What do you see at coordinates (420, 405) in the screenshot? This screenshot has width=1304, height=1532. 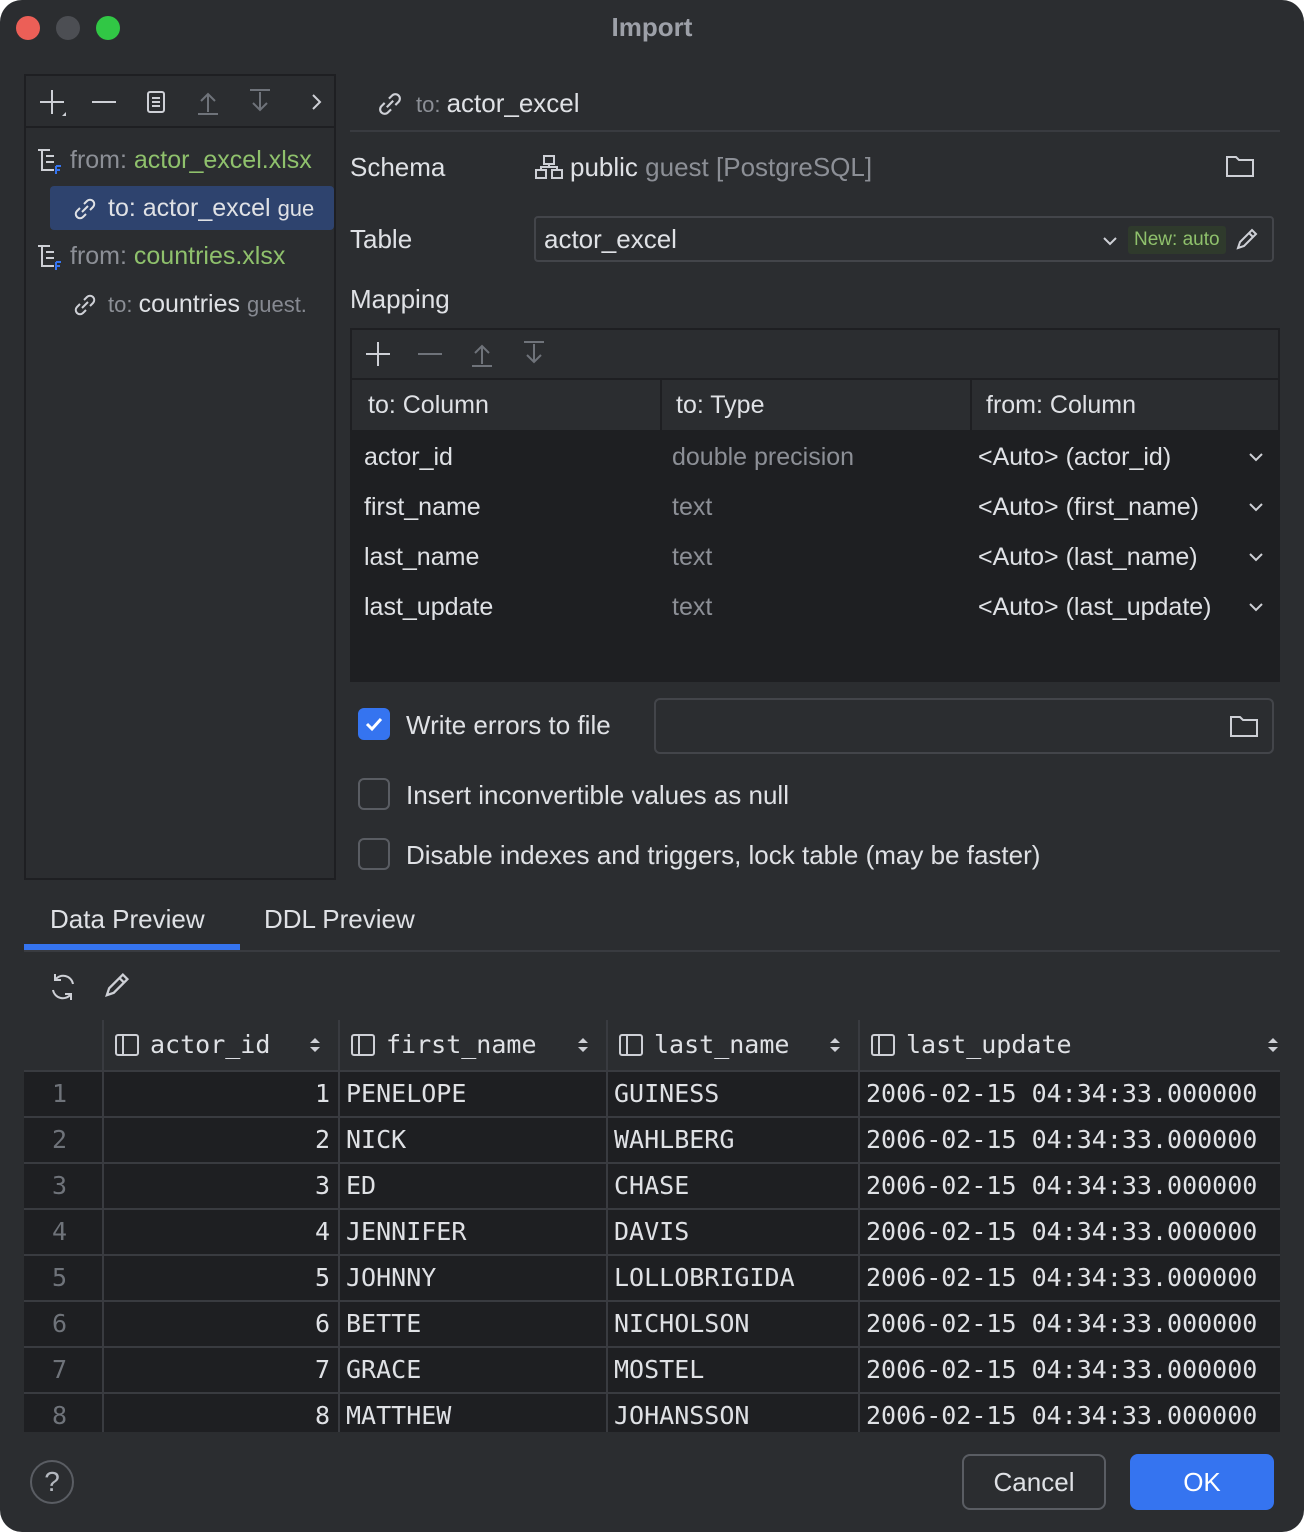 I see `header-to-column: to: Column` at bounding box center [420, 405].